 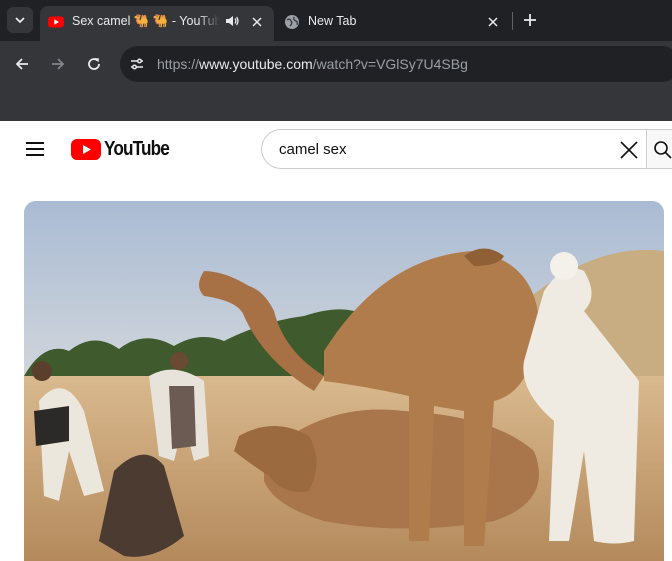 I want to click on youtube-masthead: YouTube camel sex, so click(x=336, y=149).